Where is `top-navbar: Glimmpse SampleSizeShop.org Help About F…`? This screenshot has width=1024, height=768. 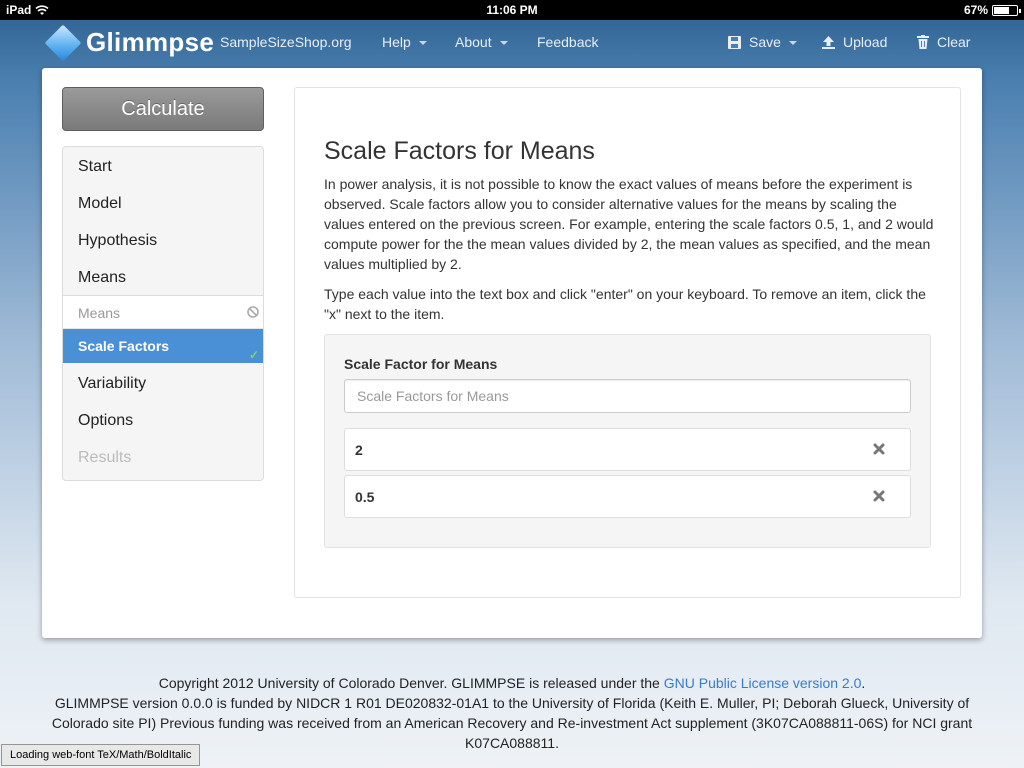 top-navbar: Glimmpse SampleSizeShop.org Help About F… is located at coordinates (512, 43).